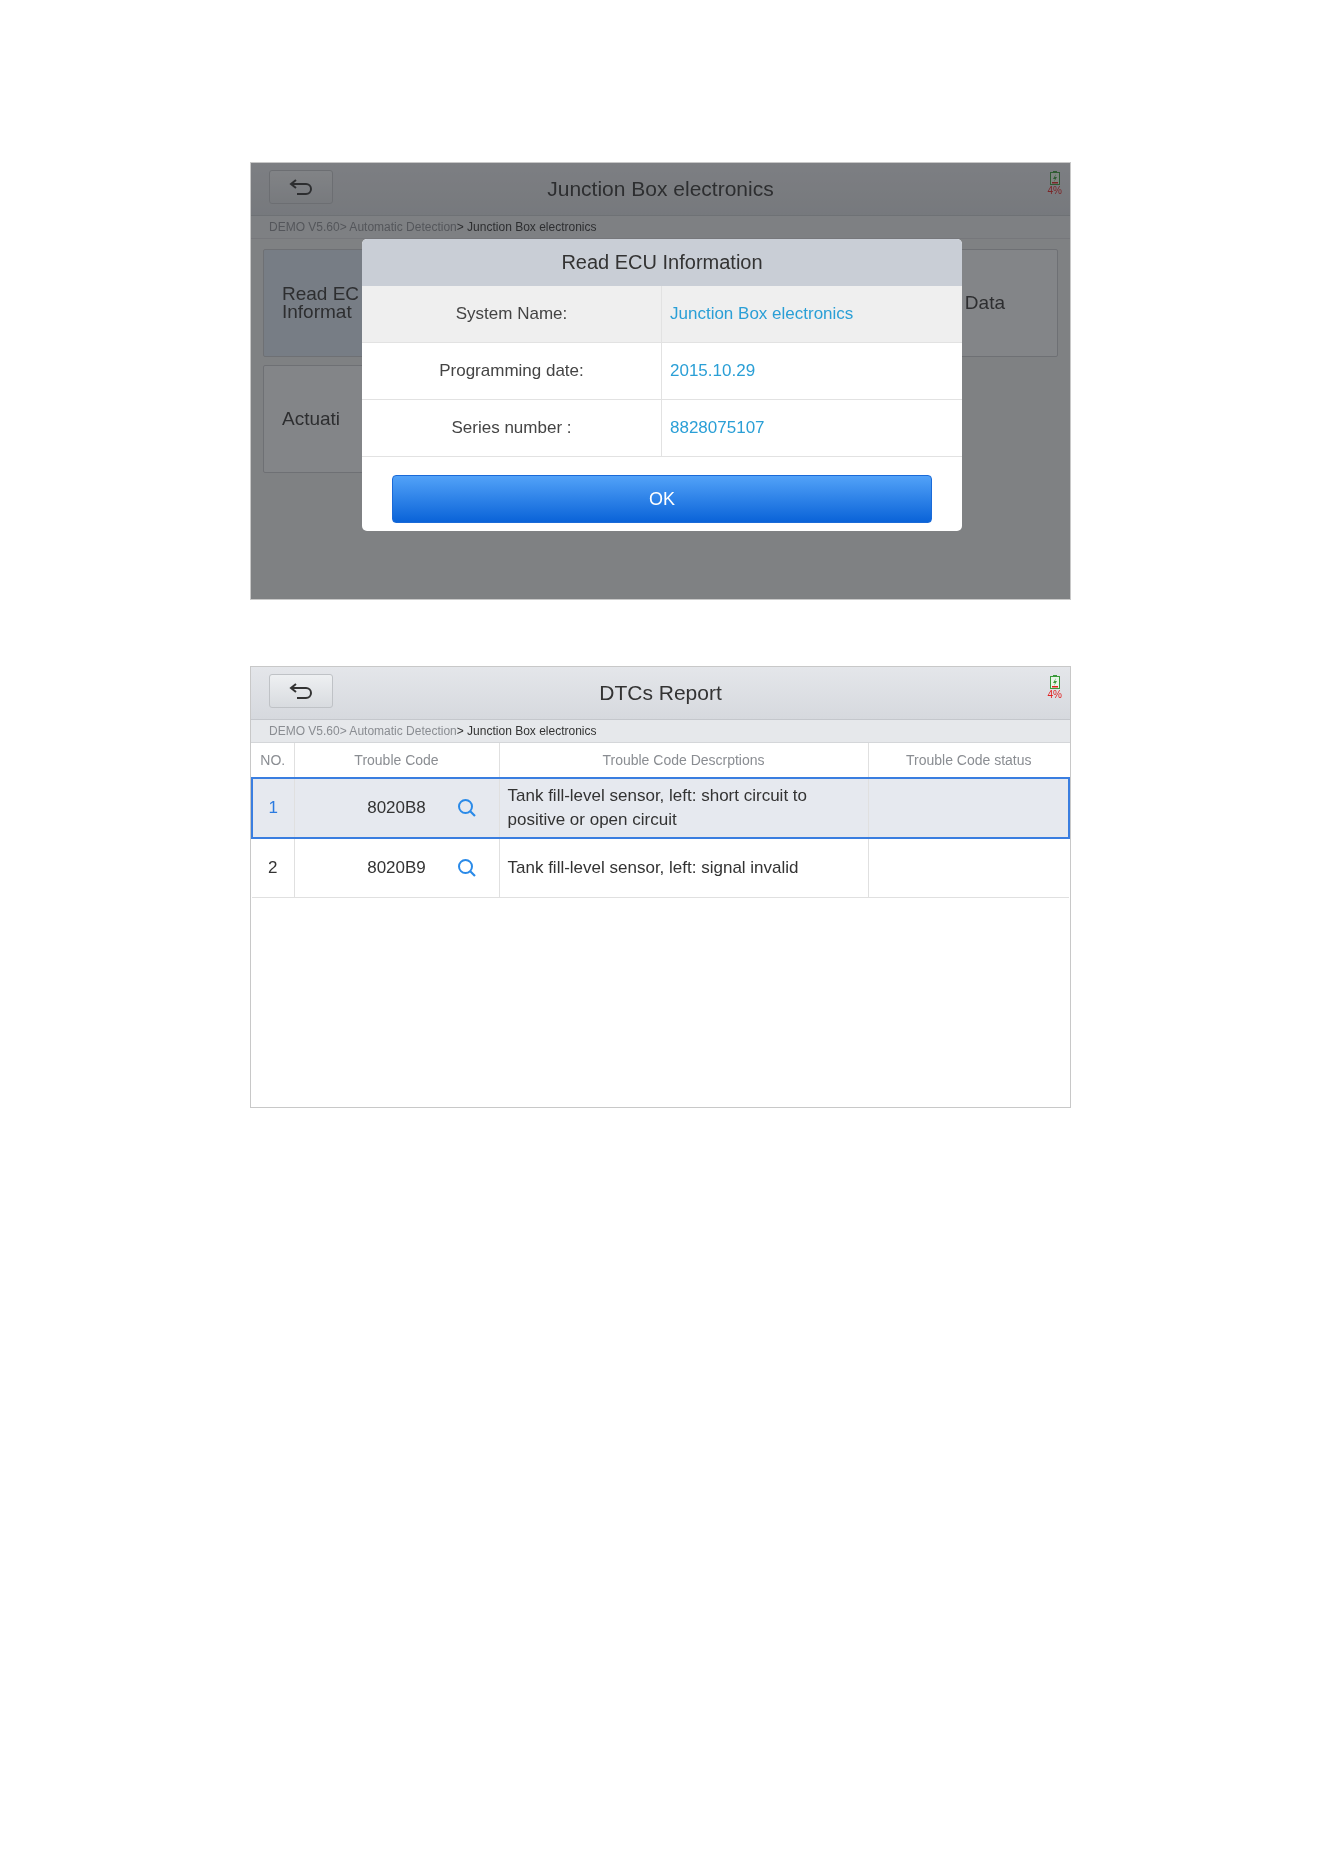 This screenshot has width=1324, height=1872. Describe the element at coordinates (512, 428) in the screenshot. I see `info-label: Series number :` at that location.